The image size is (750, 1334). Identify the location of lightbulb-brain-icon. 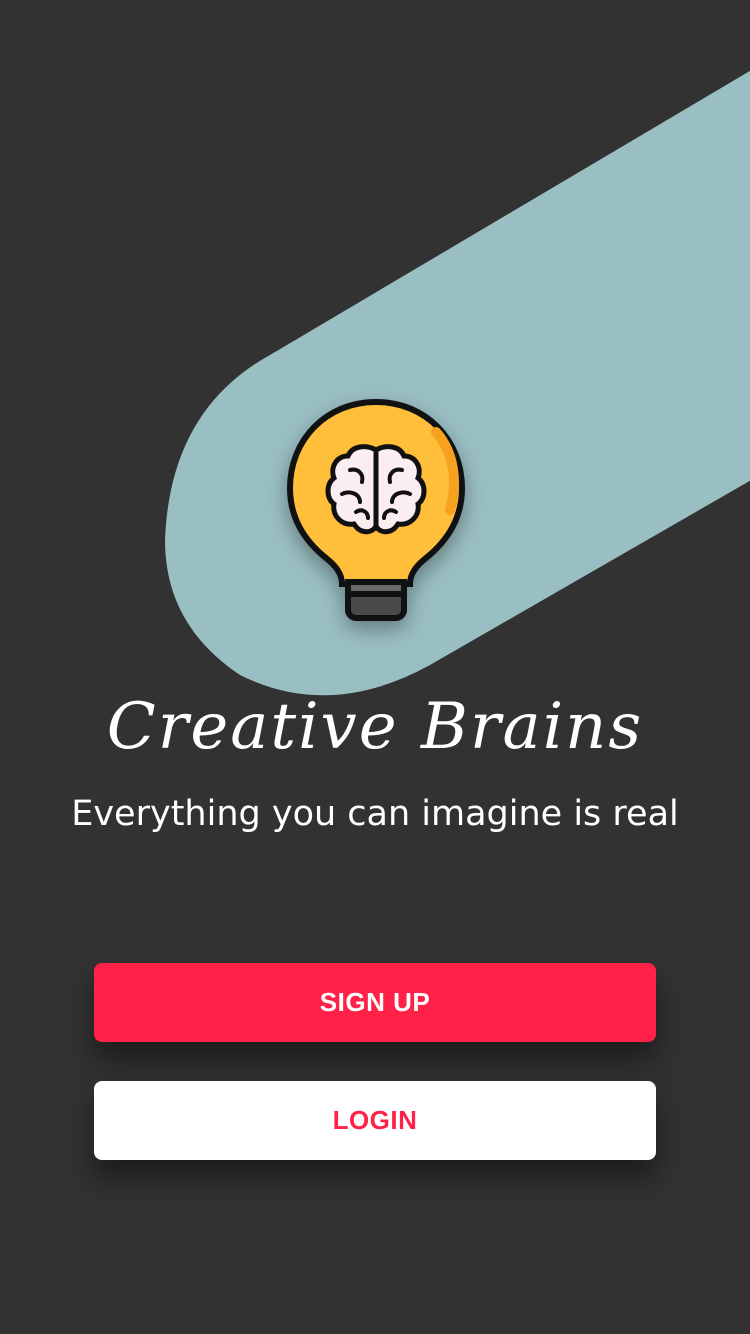
(376, 509).